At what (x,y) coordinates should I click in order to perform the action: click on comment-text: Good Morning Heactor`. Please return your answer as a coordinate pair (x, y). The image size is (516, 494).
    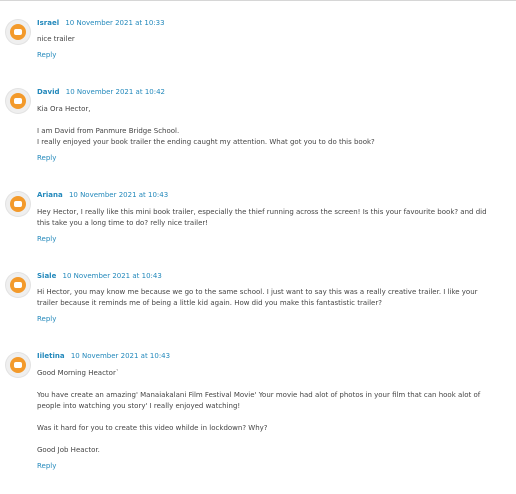
    Looking at the image, I should click on (78, 373).